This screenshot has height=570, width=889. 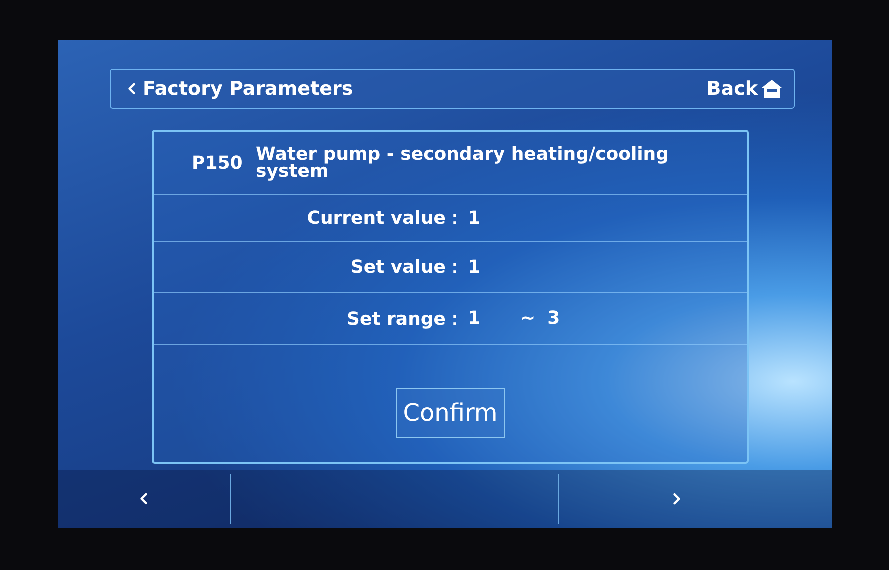 I want to click on range-min: 1, so click(x=474, y=318).